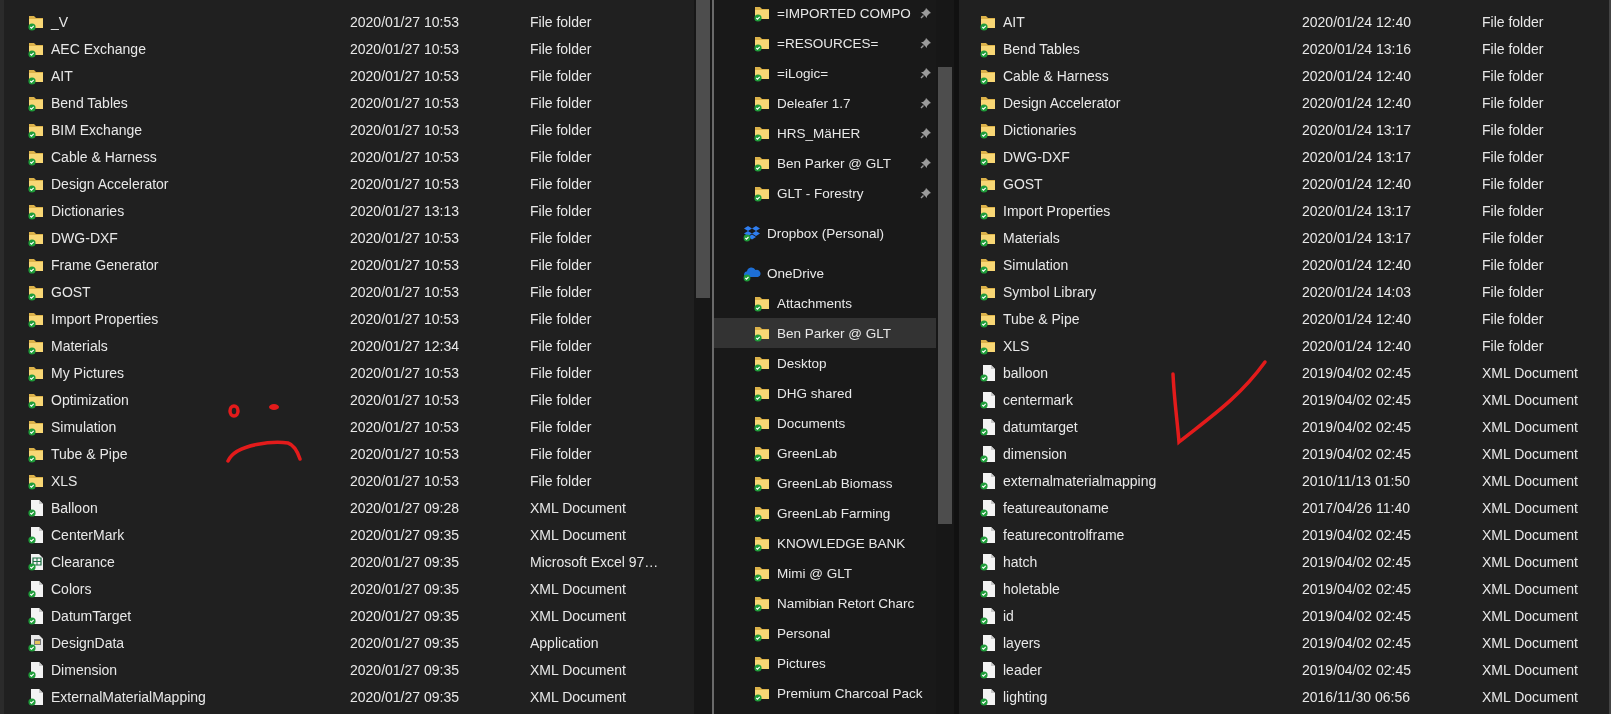 This screenshot has width=1611, height=714. I want to click on navigation-label: OneDrive, so click(796, 273).